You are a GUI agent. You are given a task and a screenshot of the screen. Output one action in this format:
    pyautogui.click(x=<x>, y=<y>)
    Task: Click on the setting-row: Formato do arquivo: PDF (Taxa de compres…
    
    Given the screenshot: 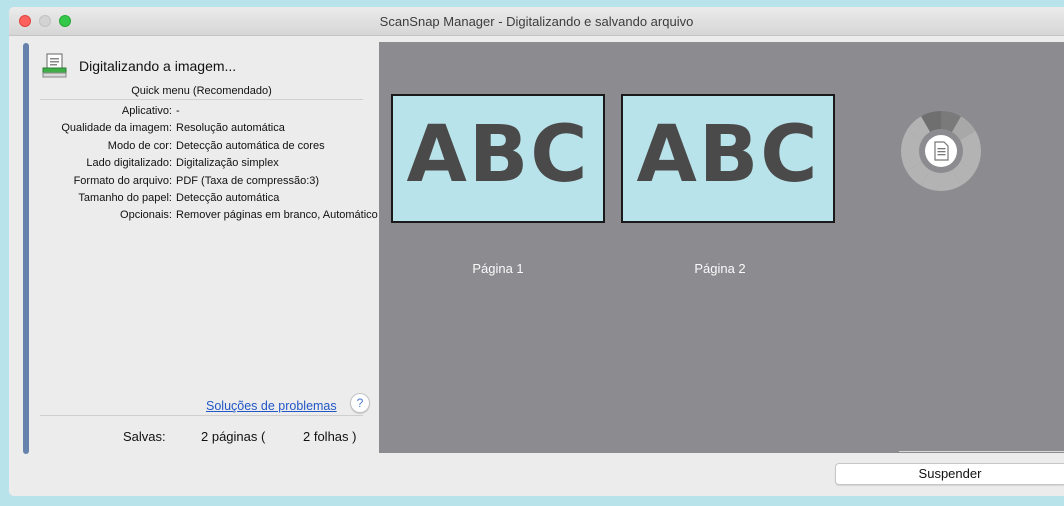 What is the action you would take?
    pyautogui.click(x=193, y=183)
    